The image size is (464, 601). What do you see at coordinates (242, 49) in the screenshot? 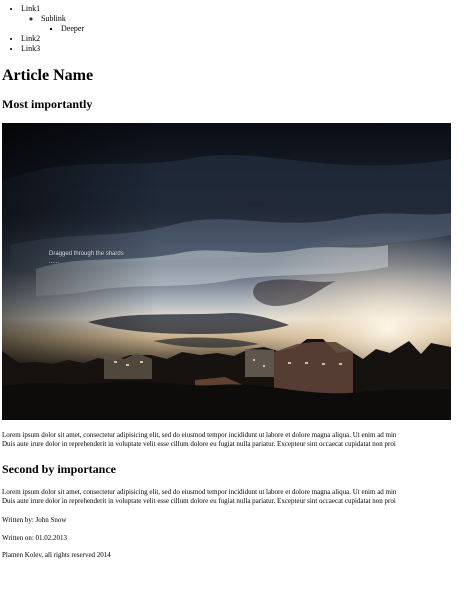
I see `nav-item-link3: Link3` at bounding box center [242, 49].